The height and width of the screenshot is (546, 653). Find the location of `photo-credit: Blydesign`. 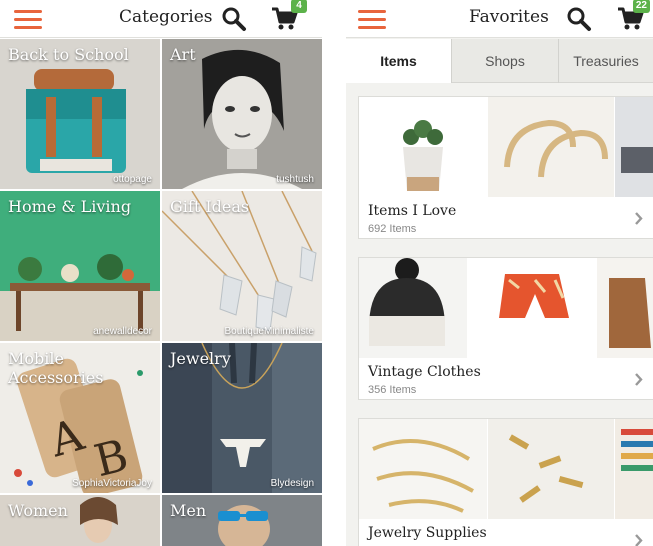

photo-credit: Blydesign is located at coordinates (292, 483).